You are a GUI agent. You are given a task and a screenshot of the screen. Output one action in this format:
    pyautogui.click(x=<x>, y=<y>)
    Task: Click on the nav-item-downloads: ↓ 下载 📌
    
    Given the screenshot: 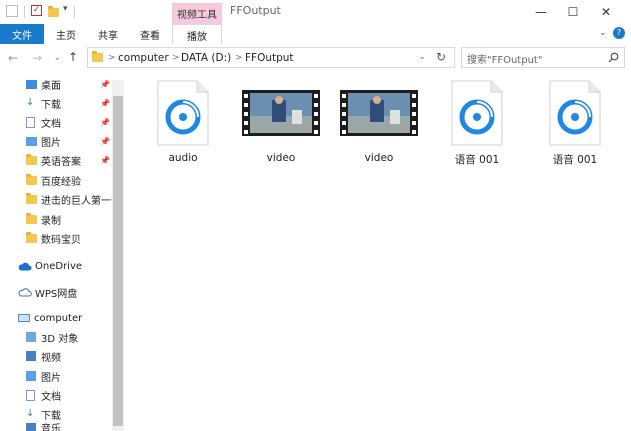 What is the action you would take?
    pyautogui.click(x=56, y=103)
    